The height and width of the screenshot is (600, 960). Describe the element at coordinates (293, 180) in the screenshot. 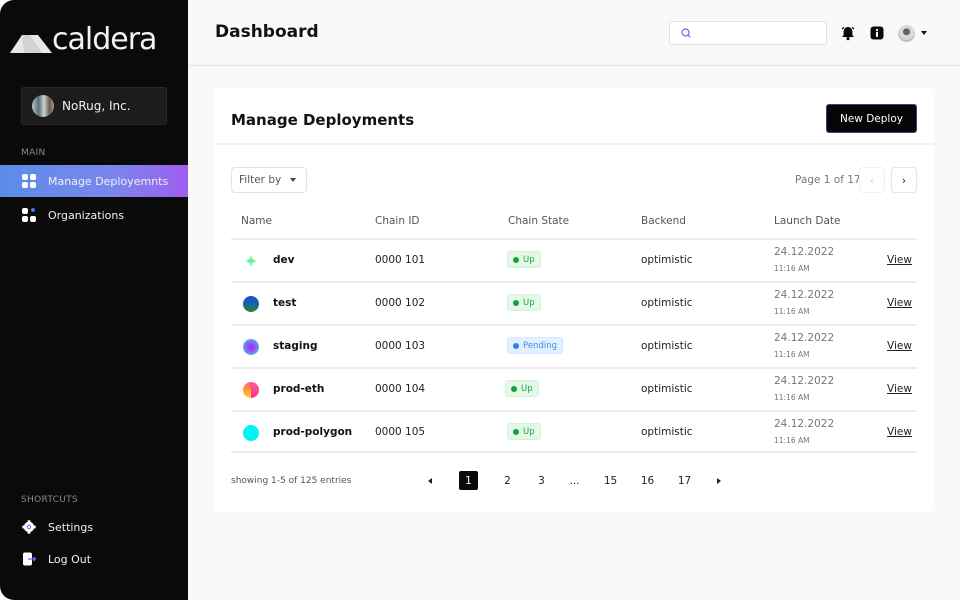

I see `caret-down-icon` at that location.